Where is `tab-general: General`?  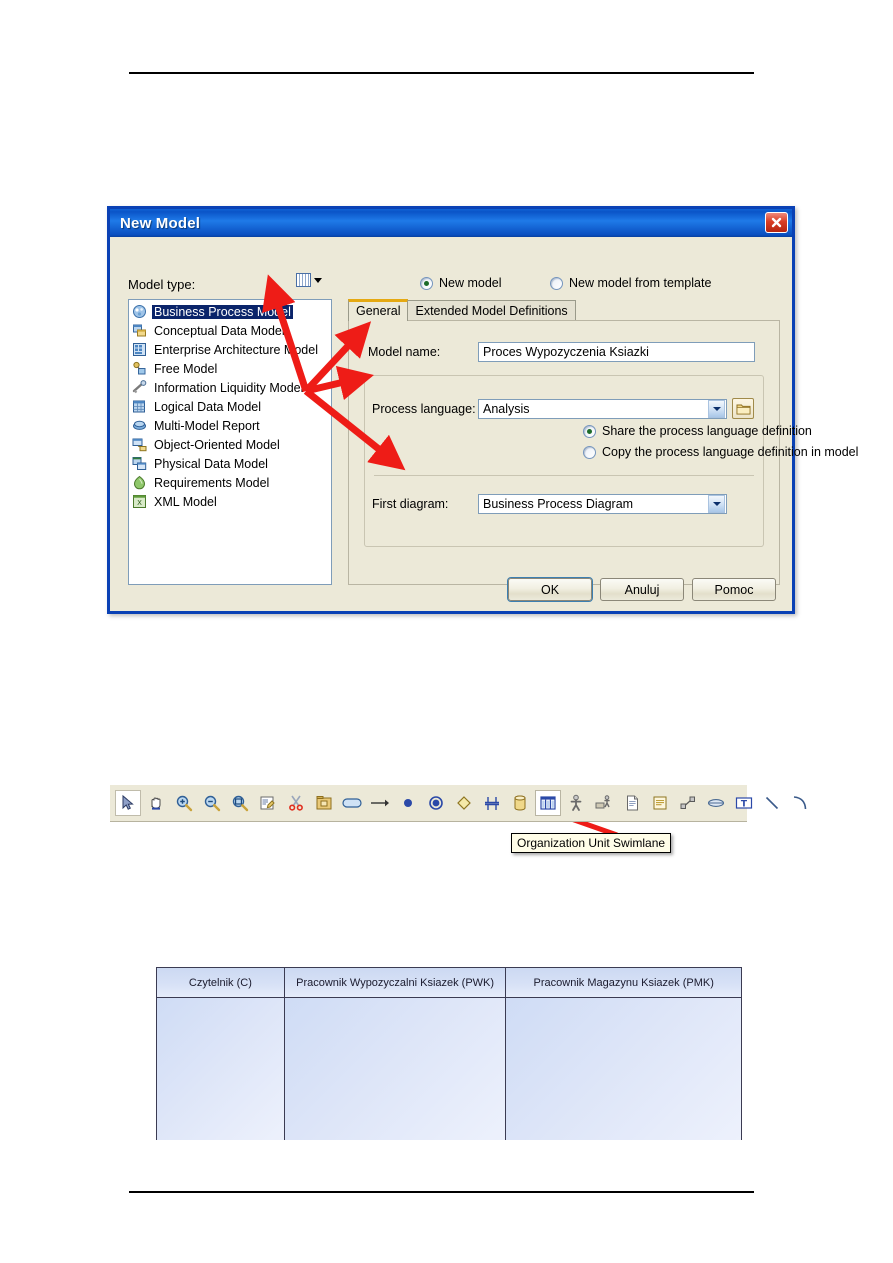
tab-general: General is located at coordinates (378, 310).